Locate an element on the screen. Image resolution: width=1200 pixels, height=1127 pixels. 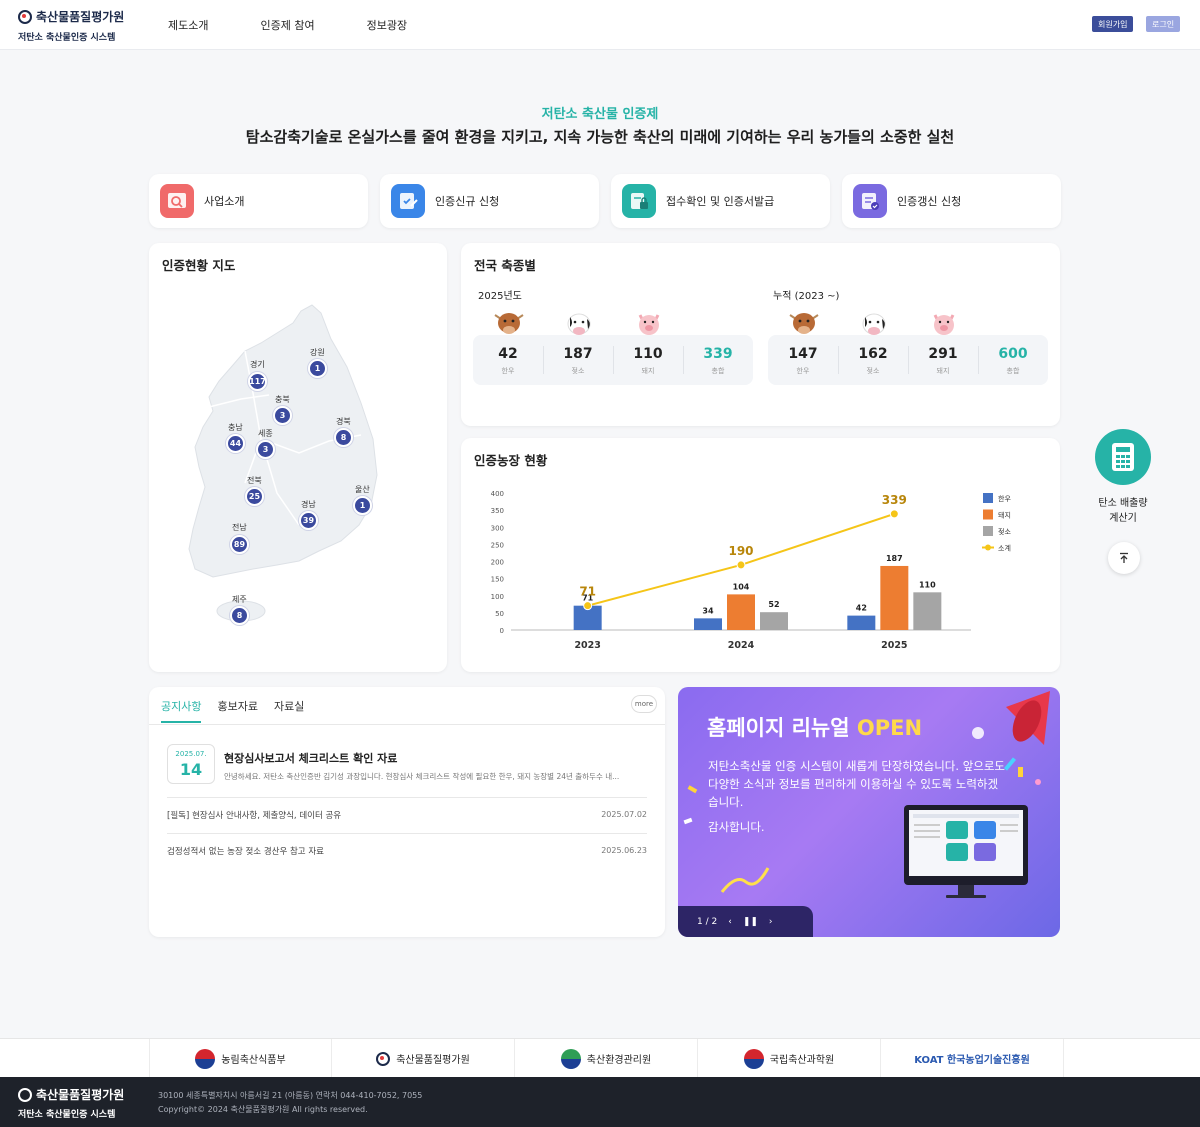
region-pin-jeonbuk: 25 is located at coordinates (254, 496).